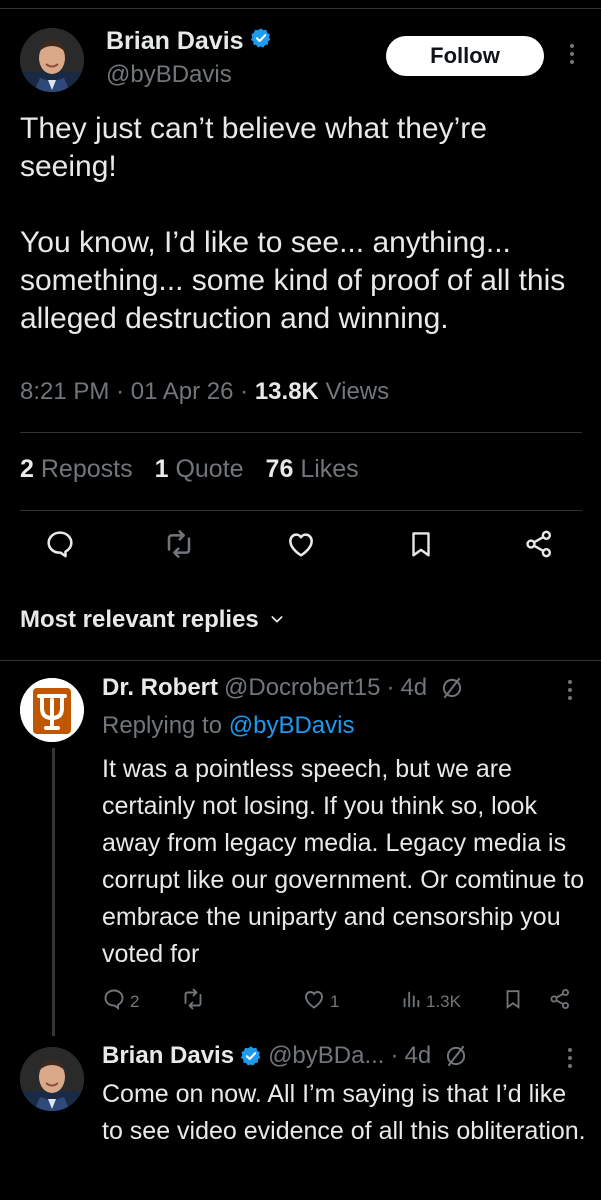 This screenshot has width=601, height=1200. Describe the element at coordinates (465, 56) in the screenshot. I see `follow-button: Follow` at that location.